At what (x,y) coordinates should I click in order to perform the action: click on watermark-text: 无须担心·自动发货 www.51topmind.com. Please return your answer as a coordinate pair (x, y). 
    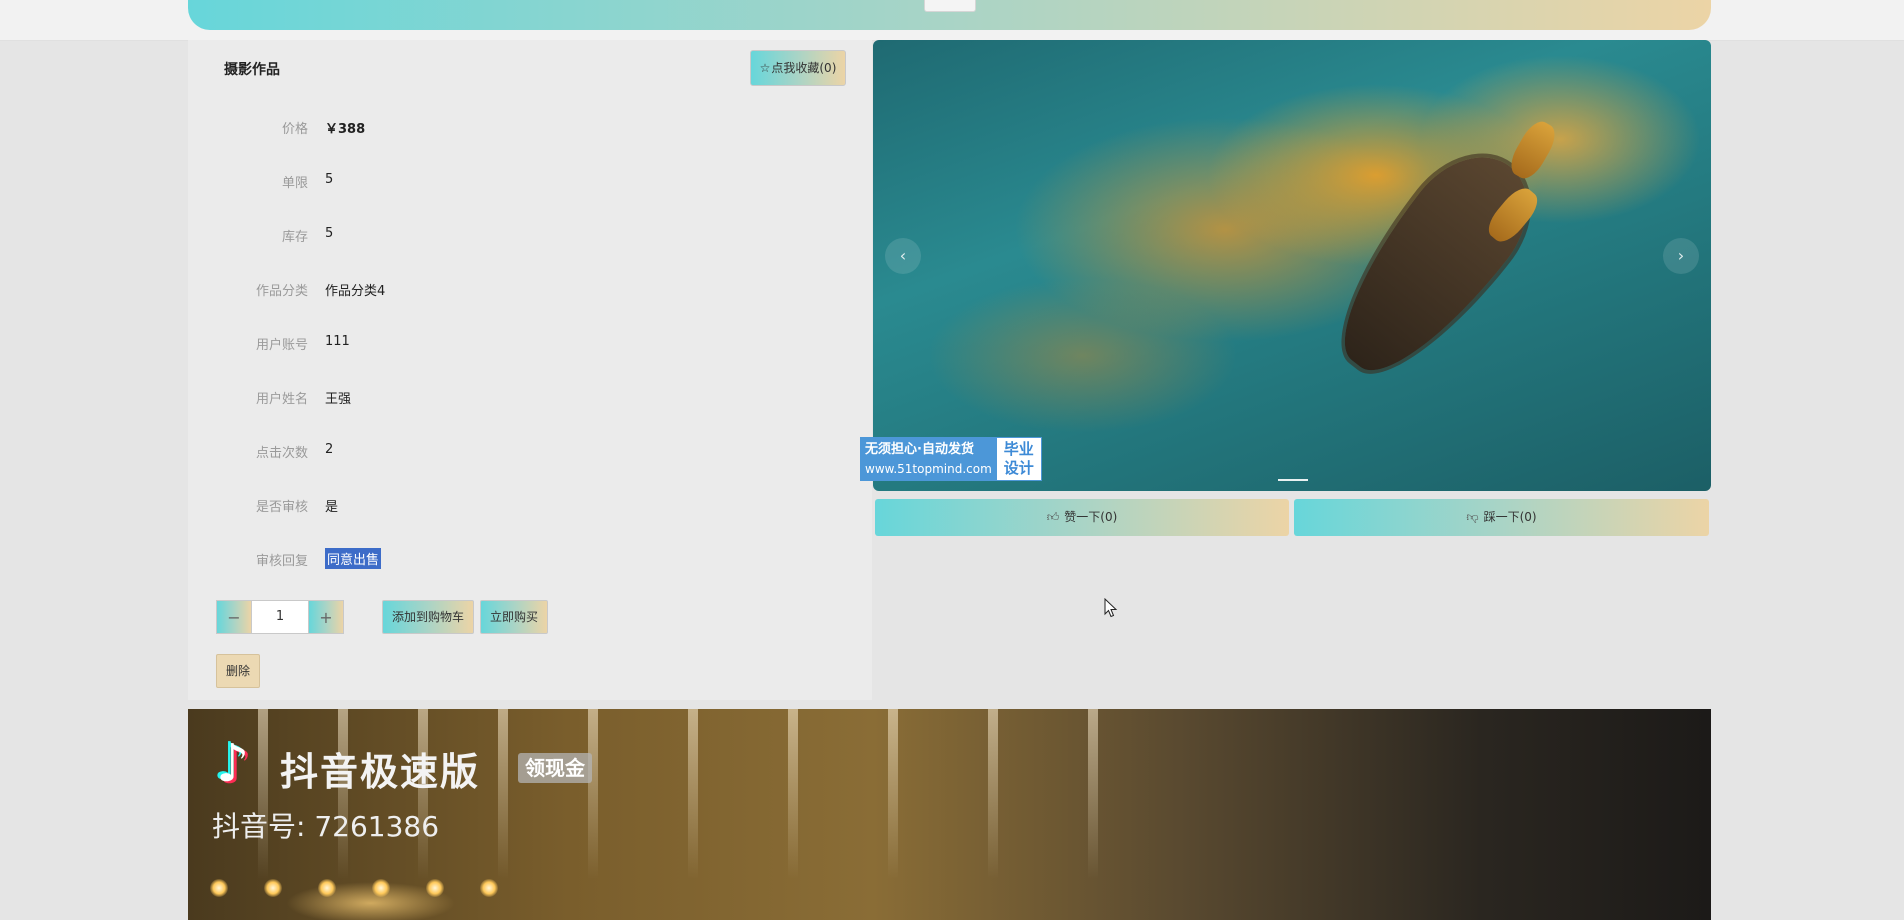
    Looking at the image, I should click on (928, 459).